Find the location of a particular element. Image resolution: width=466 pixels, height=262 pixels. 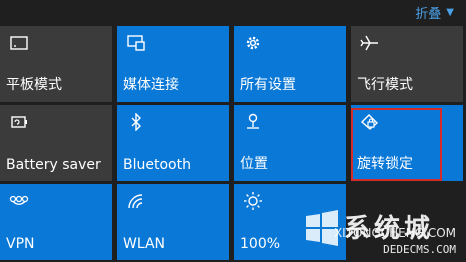

tile-bluetooth: Bluetooth is located at coordinates (173, 143).